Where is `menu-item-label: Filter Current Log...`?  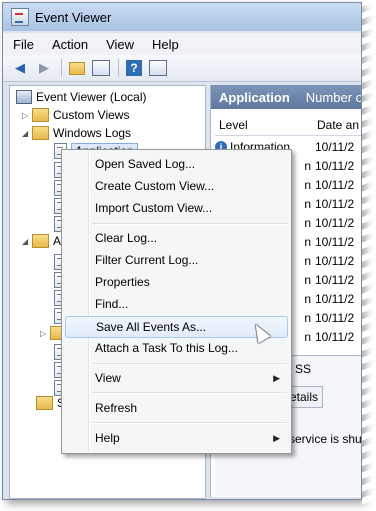
menu-item-label: Filter Current Log... is located at coordinates (147, 260).